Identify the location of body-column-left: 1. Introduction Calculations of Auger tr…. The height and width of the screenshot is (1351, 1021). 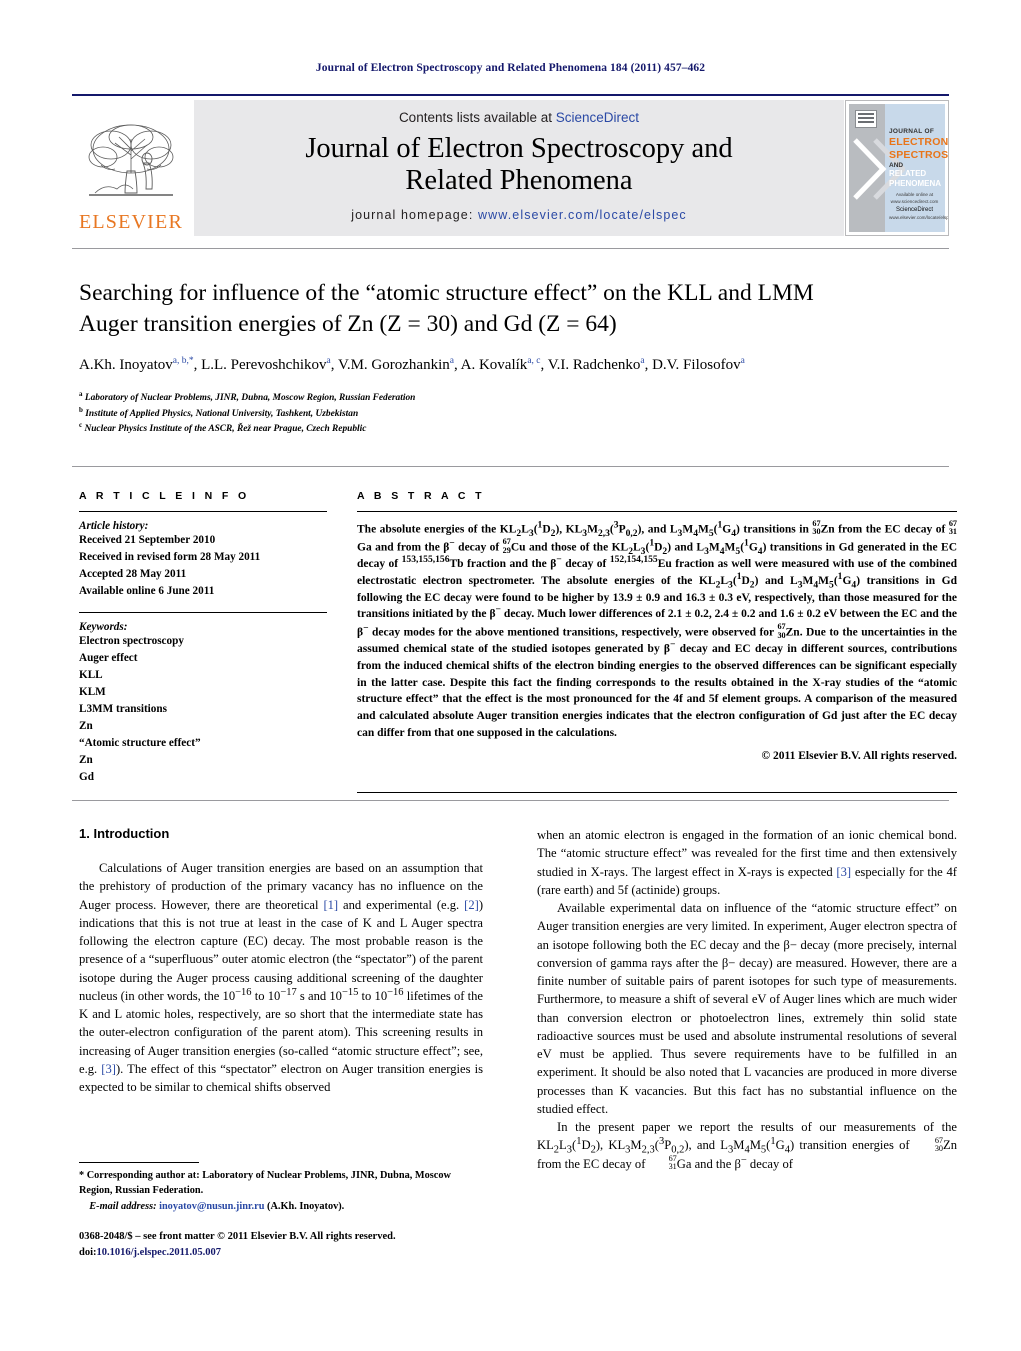
(281, 961).